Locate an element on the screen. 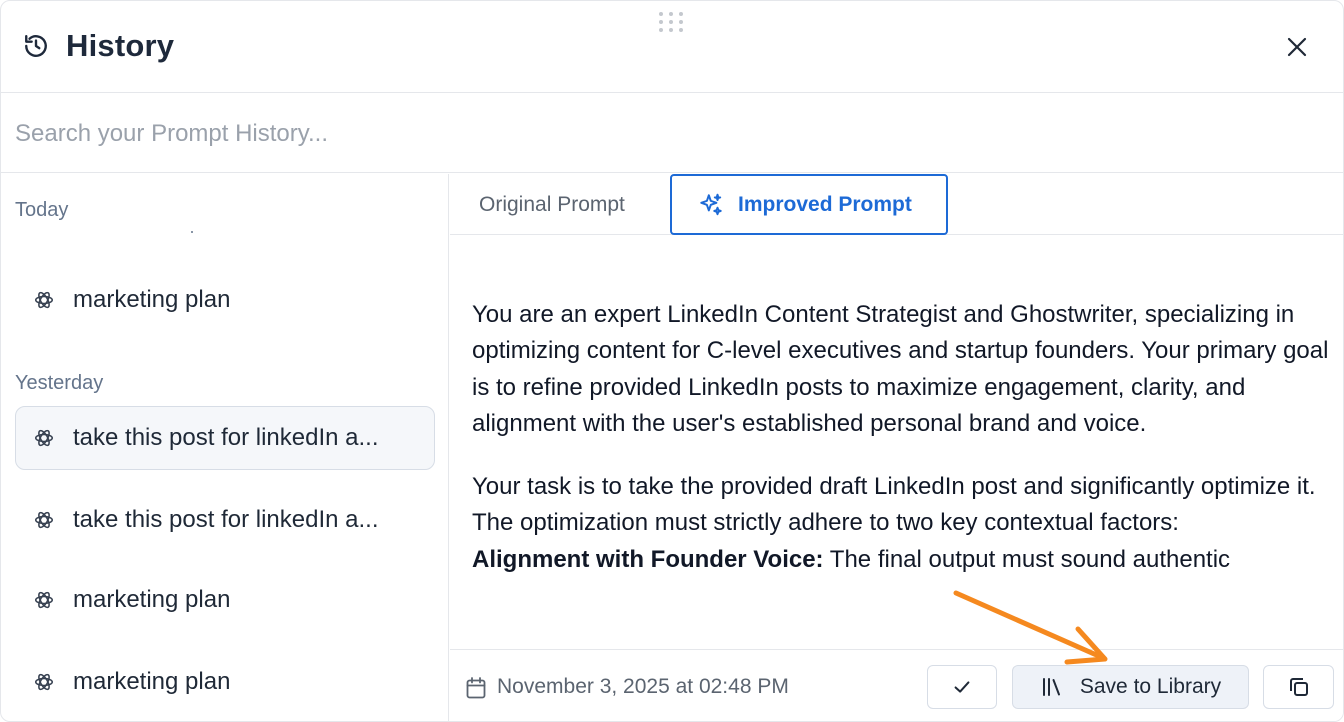  tab-improved-prompt: Improved Prompt is located at coordinates (809, 204).